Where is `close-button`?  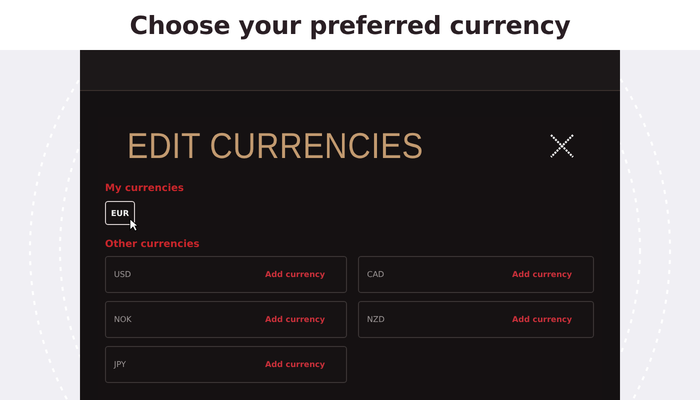 close-button is located at coordinates (562, 146).